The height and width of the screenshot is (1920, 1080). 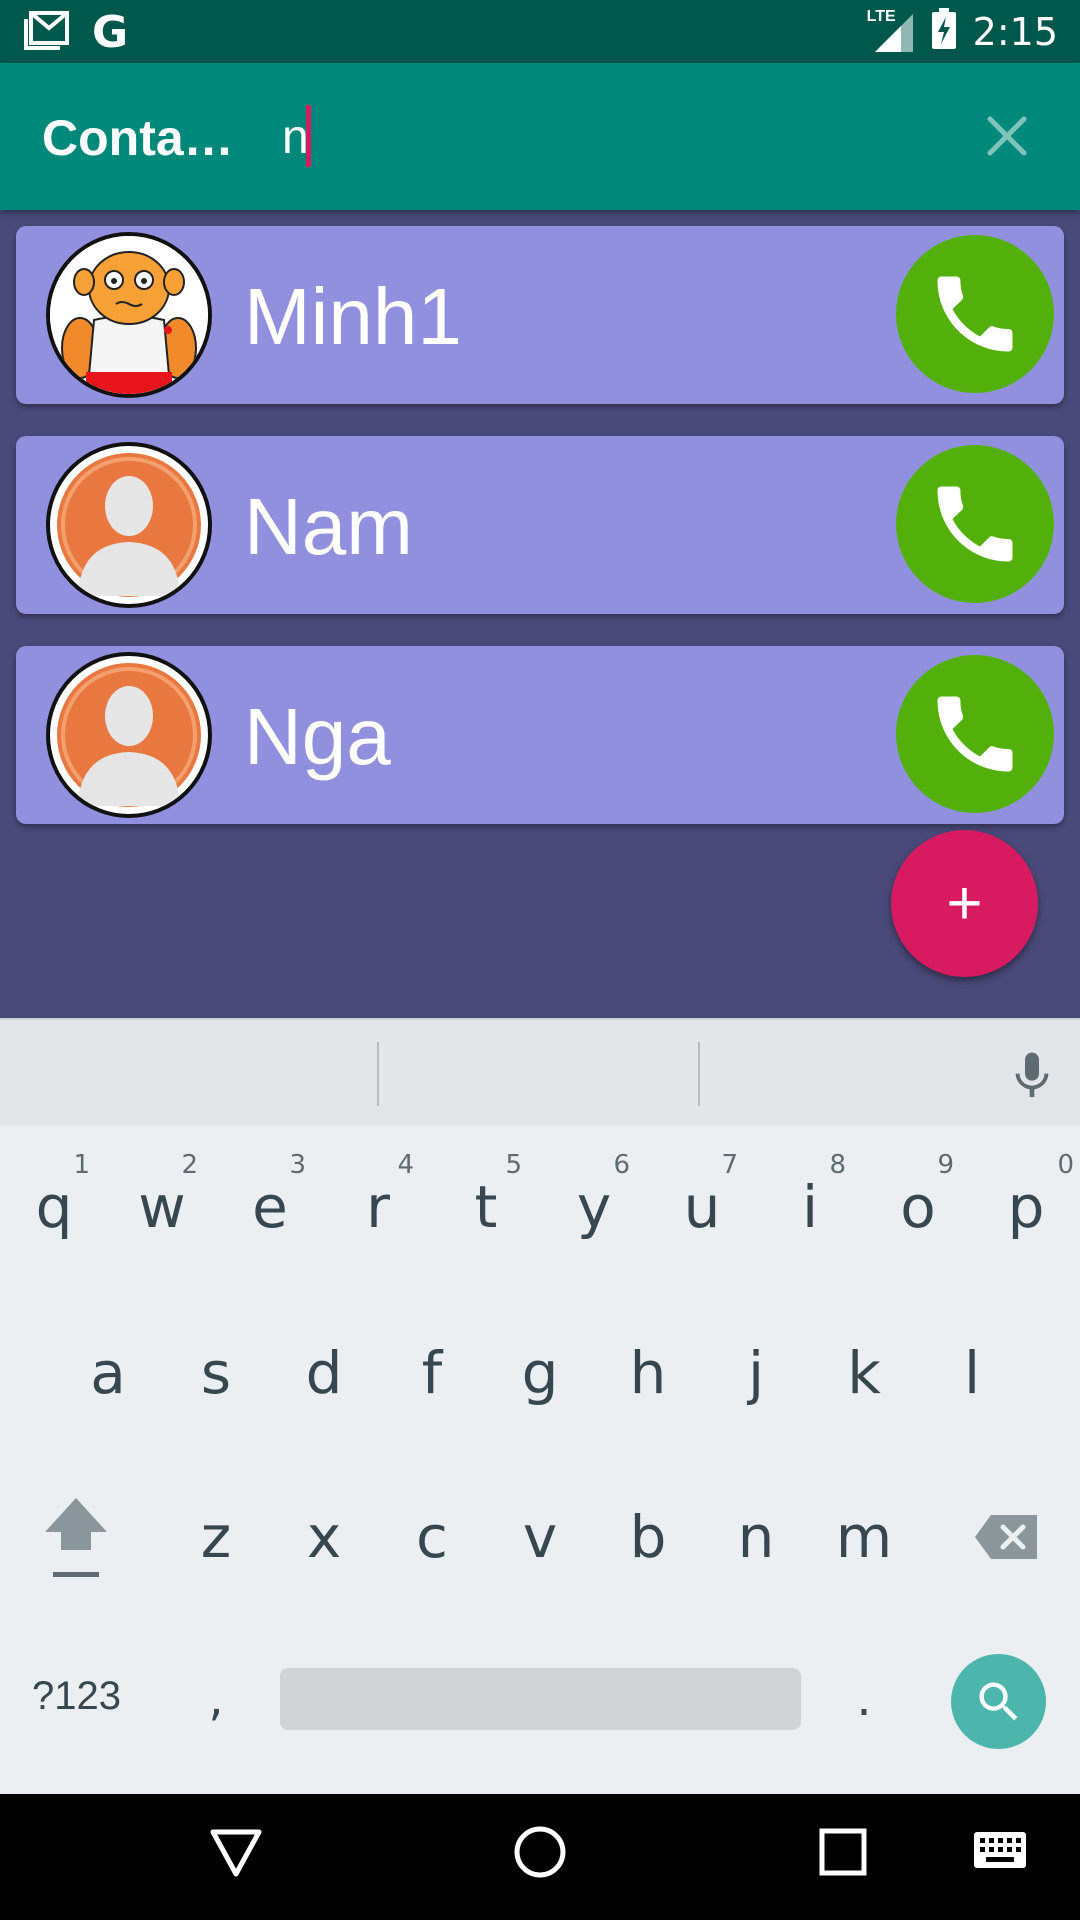 I want to click on key-label: e, so click(x=270, y=1207).